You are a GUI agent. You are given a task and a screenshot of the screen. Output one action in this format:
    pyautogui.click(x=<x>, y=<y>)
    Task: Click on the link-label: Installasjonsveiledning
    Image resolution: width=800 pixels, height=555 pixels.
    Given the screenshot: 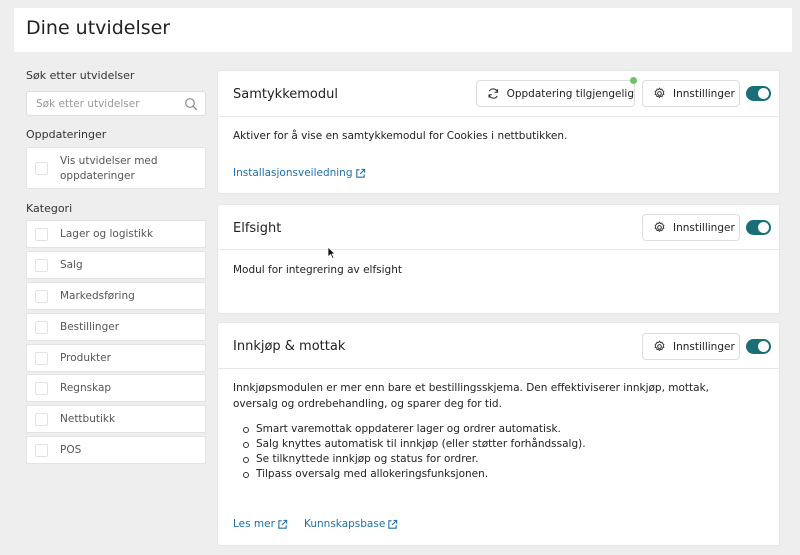 What is the action you would take?
    pyautogui.click(x=293, y=173)
    